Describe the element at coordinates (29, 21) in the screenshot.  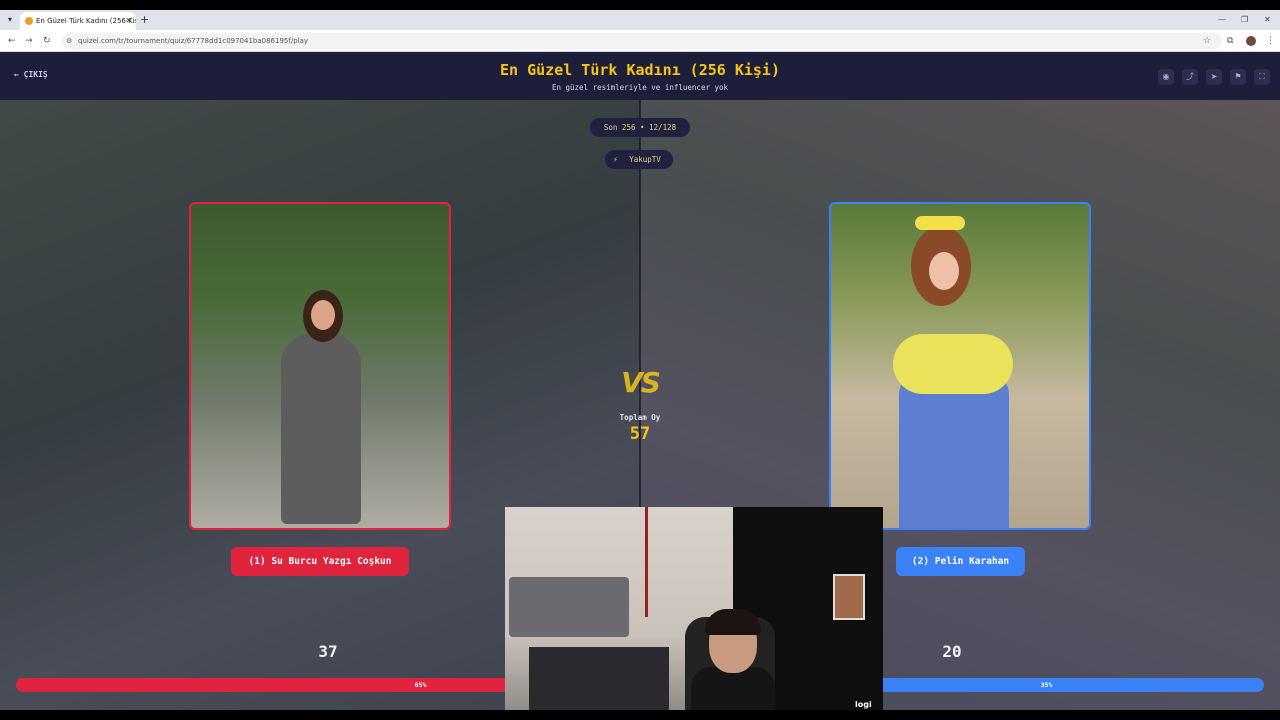
I see `favicon-icon` at that location.